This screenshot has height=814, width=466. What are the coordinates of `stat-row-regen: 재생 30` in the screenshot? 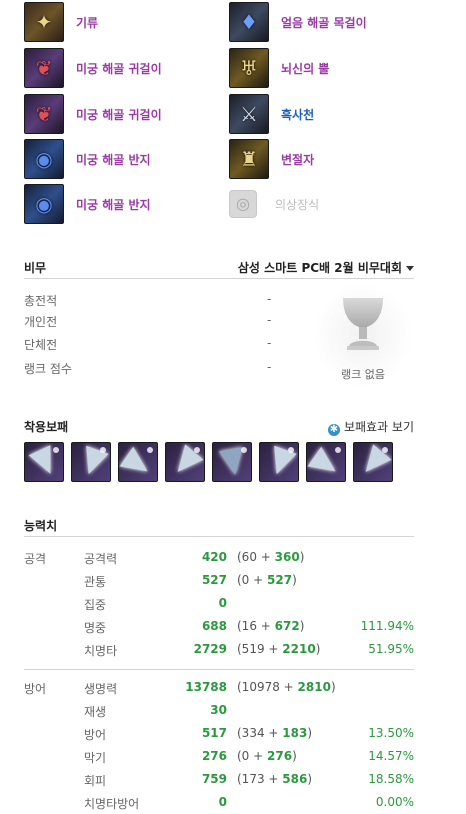 It's located at (219, 711).